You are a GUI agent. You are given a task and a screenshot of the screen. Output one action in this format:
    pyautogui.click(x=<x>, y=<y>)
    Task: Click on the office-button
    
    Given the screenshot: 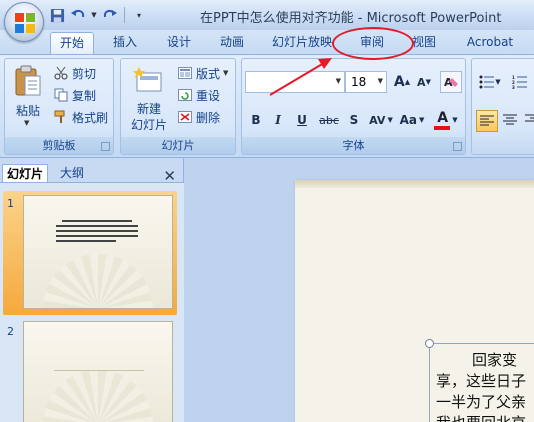 What is the action you would take?
    pyautogui.click(x=24, y=22)
    